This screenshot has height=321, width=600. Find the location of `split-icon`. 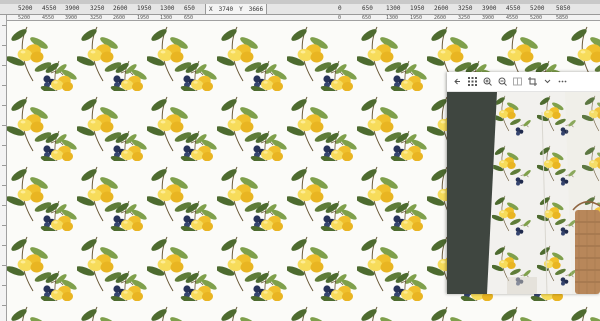

split-icon is located at coordinates (517, 81).